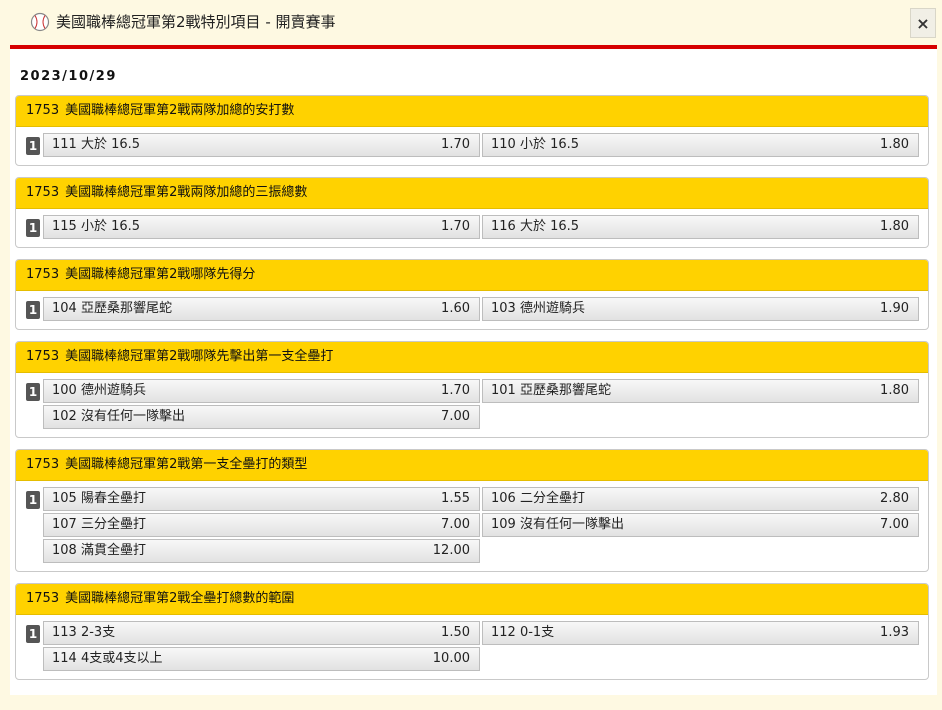  I want to click on selection-button: 114 4支或4支以上 10.00, so click(261, 659).